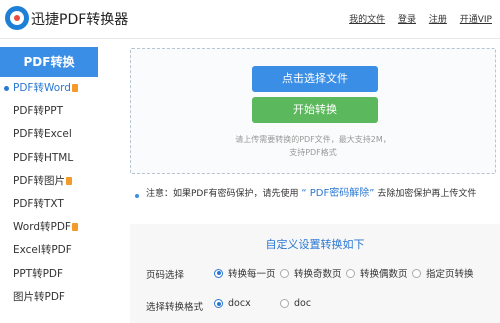 The width and height of the screenshot is (500, 323). I want to click on sidebar-item-label: Excel转PDF, so click(42, 250).